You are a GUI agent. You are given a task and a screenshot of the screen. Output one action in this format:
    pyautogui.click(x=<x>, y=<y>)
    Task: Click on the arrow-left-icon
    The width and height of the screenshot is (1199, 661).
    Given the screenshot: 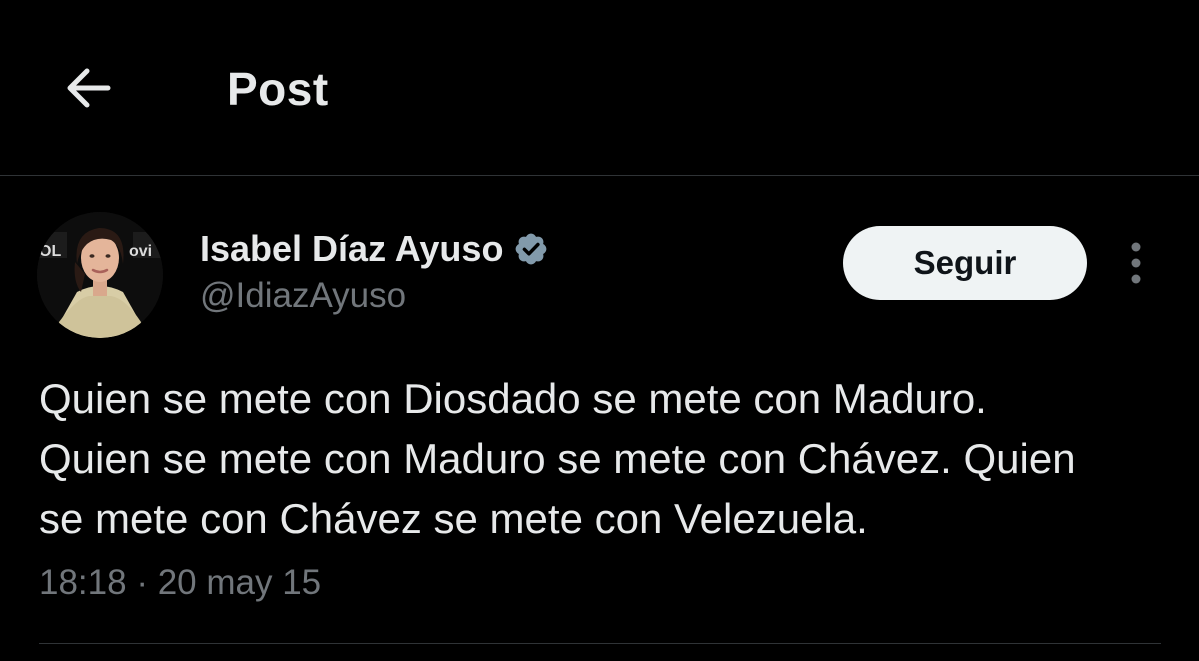 What is the action you would take?
    pyautogui.click(x=89, y=88)
    